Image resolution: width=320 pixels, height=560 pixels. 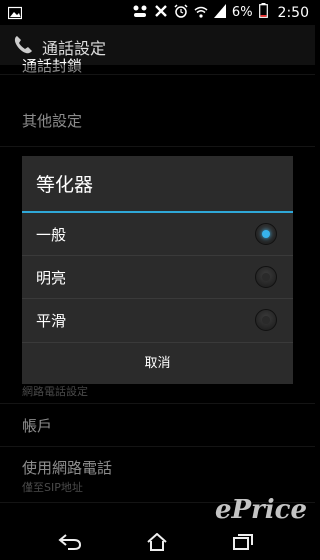 I want to click on dialog-button-row: 取消, so click(x=157, y=363).